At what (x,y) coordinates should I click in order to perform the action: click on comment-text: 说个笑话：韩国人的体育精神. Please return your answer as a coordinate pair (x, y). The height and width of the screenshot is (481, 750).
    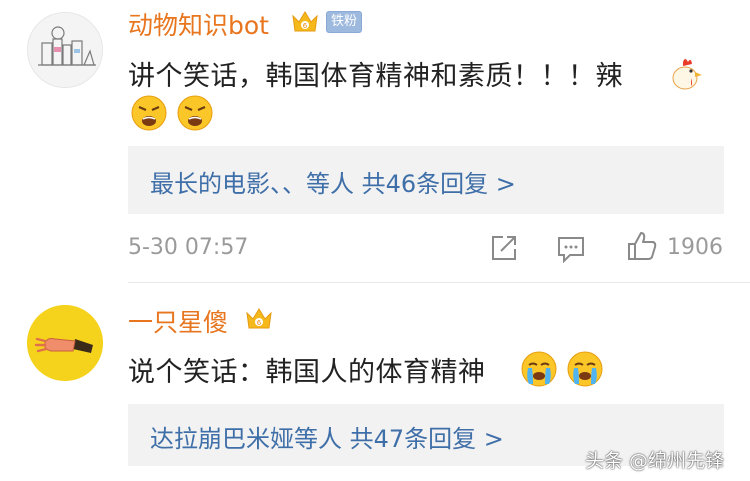
    Looking at the image, I should click on (307, 372).